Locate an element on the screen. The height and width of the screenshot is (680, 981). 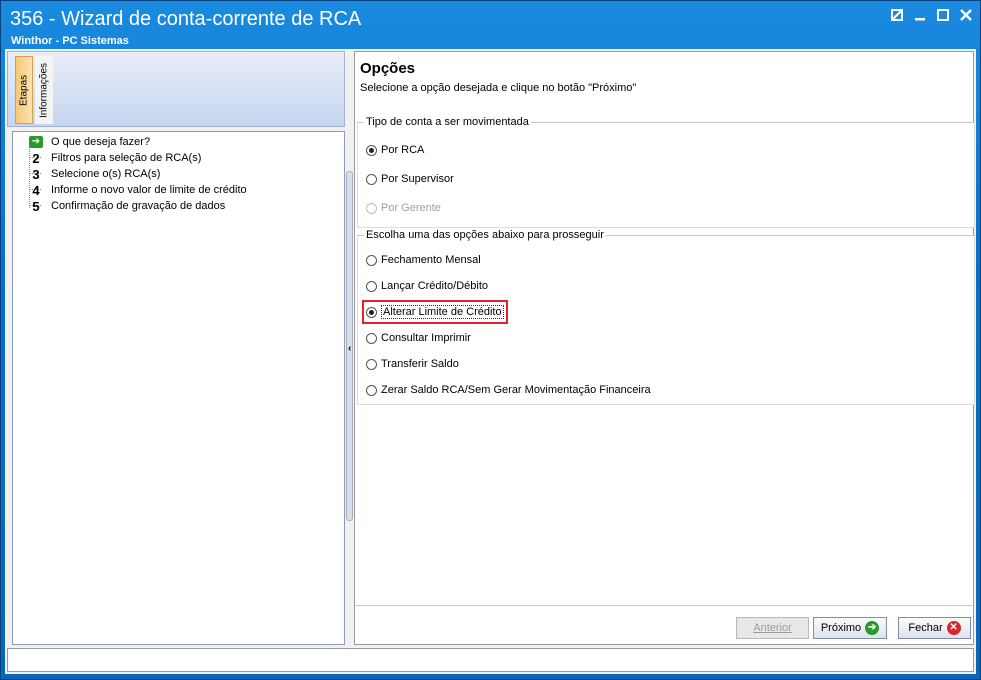
restore-icon is located at coordinates (898, 16).